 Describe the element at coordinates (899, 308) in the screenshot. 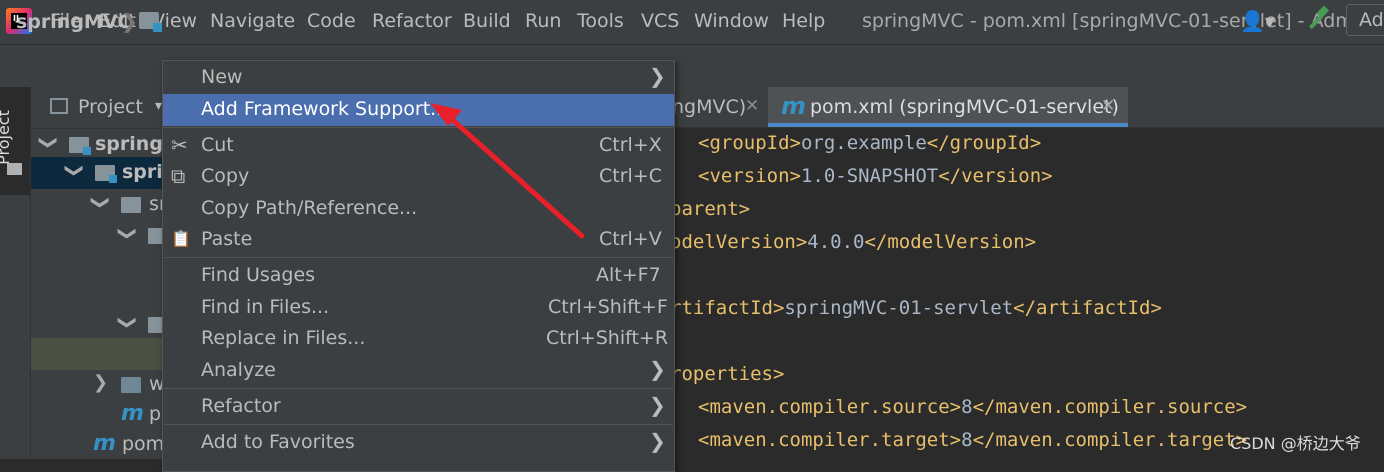

I see `xml-text: springMVC-01-servlet` at that location.